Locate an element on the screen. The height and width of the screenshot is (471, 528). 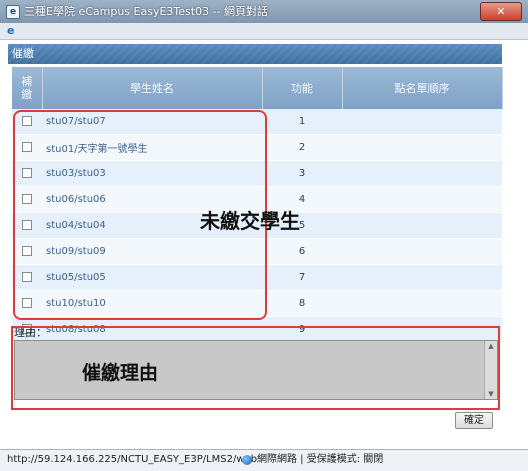
window-title-bar: e 三種E學院 eCampus EasyE3Test03 -- 網頁對話 ✕ is located at coordinates (264, 11).